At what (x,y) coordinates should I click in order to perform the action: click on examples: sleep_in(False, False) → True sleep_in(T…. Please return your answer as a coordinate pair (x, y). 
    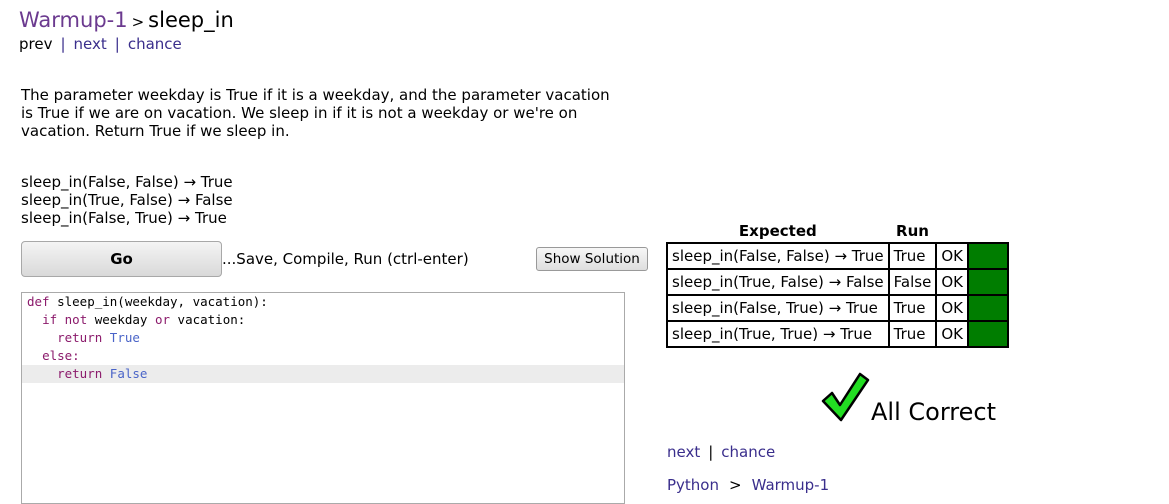
    Looking at the image, I should click on (127, 200).